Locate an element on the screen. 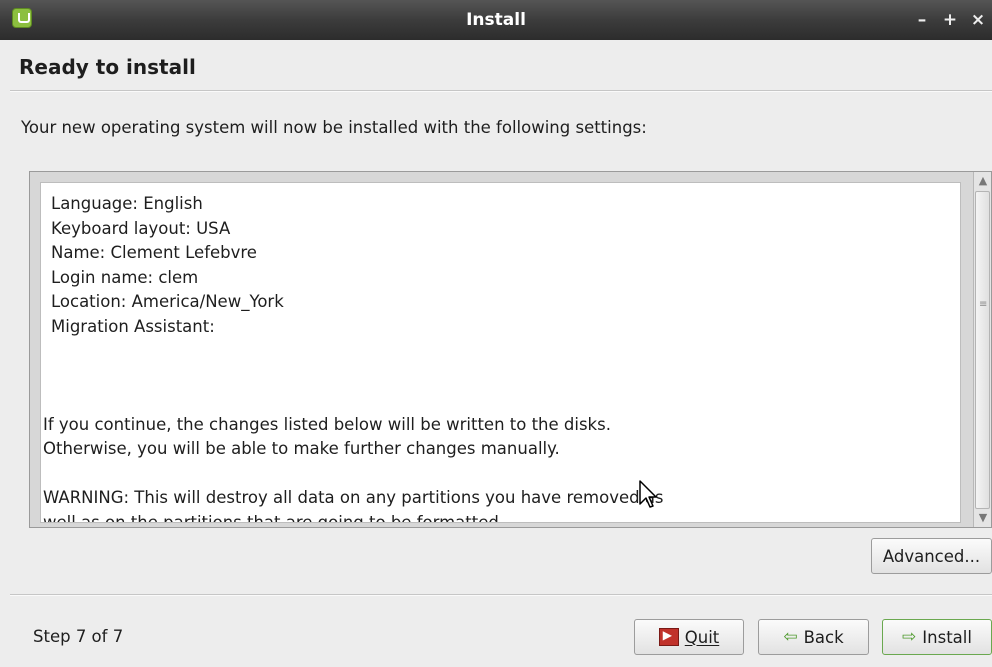  close-button: × is located at coordinates (978, 20).